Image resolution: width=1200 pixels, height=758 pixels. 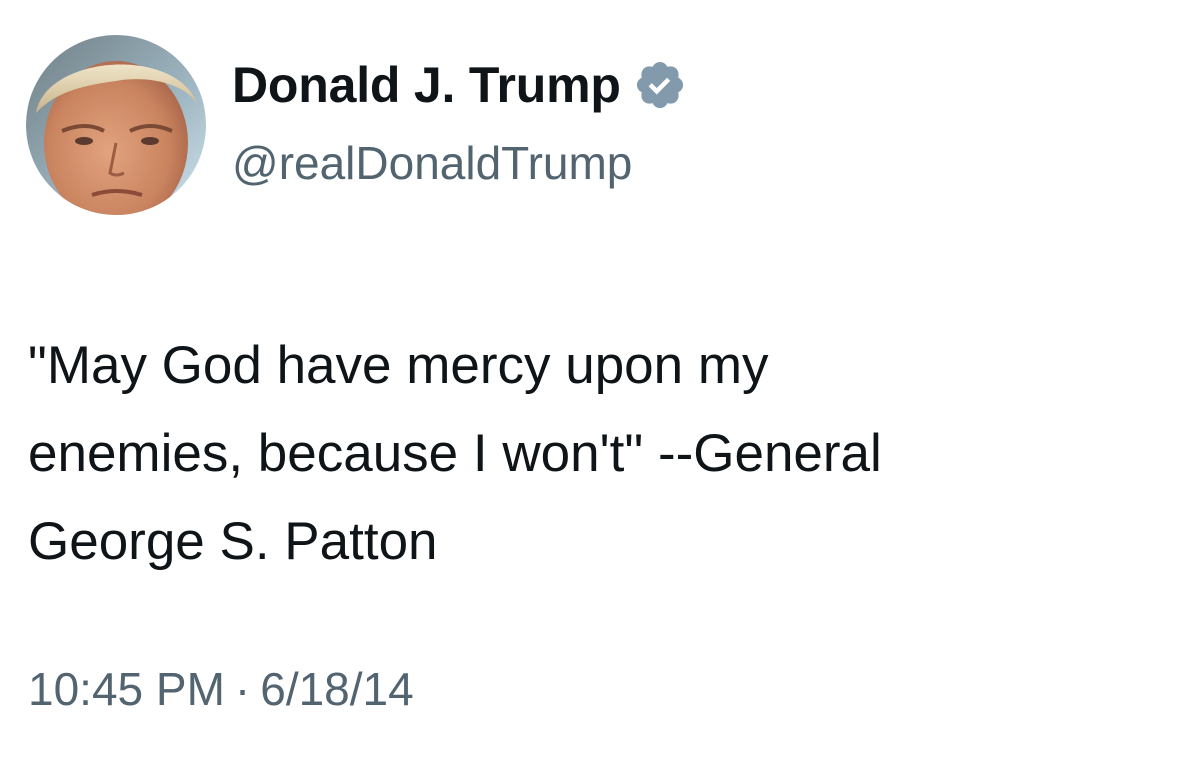 What do you see at coordinates (426, 85) in the screenshot?
I see `author-name: Donald J. Trump` at bounding box center [426, 85].